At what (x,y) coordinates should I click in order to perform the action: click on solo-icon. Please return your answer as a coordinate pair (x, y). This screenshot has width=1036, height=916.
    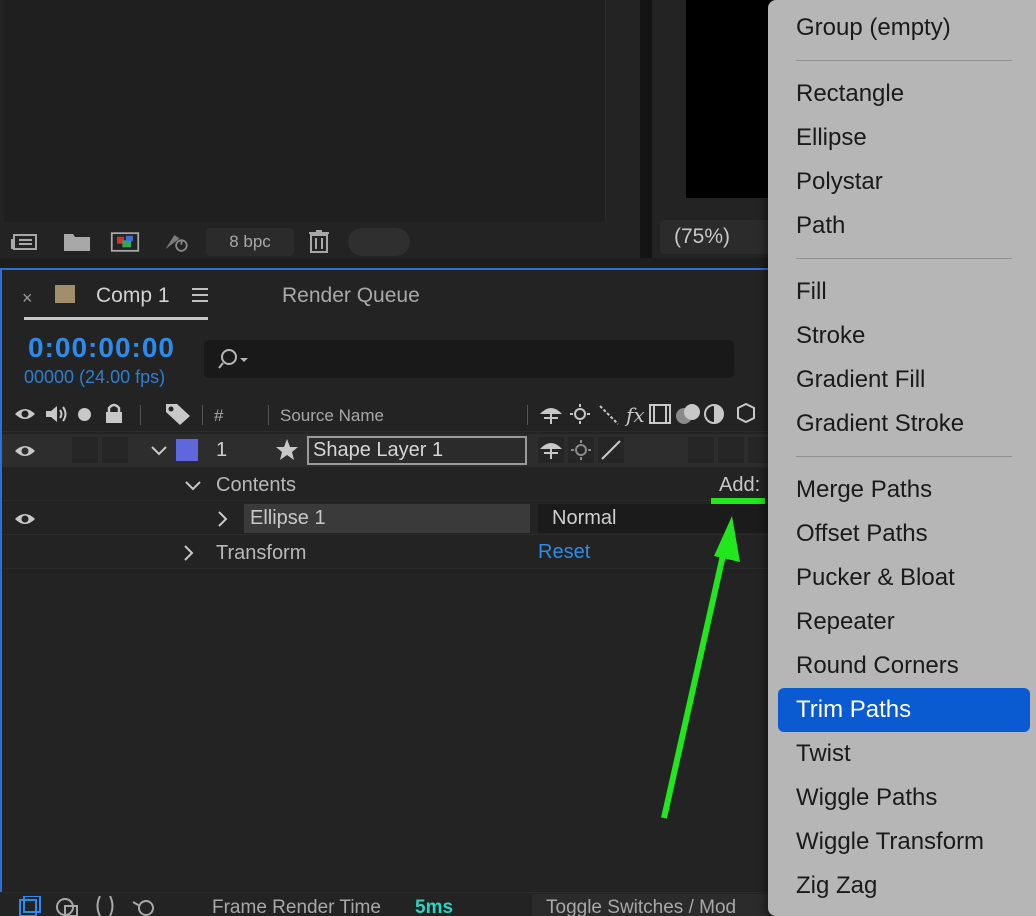
    Looking at the image, I should click on (84, 414).